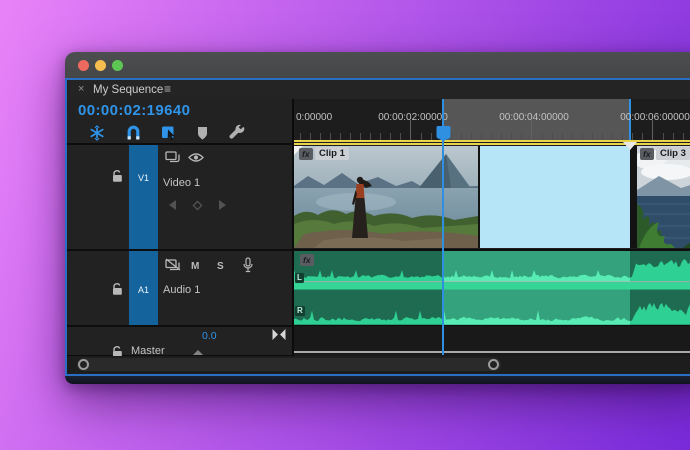 The image size is (690, 450). Describe the element at coordinates (117, 289) in the screenshot. I see `audio-track-lock-icon` at that location.